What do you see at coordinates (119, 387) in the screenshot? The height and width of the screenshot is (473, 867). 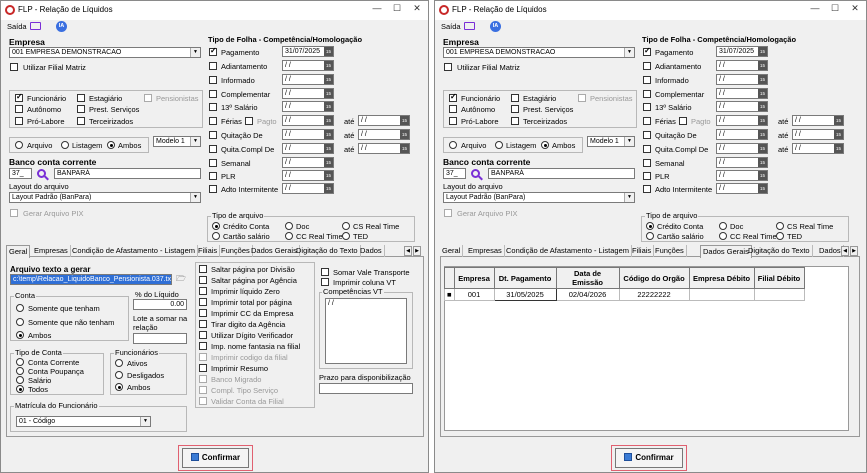 I see `func-ambos-radio` at bounding box center [119, 387].